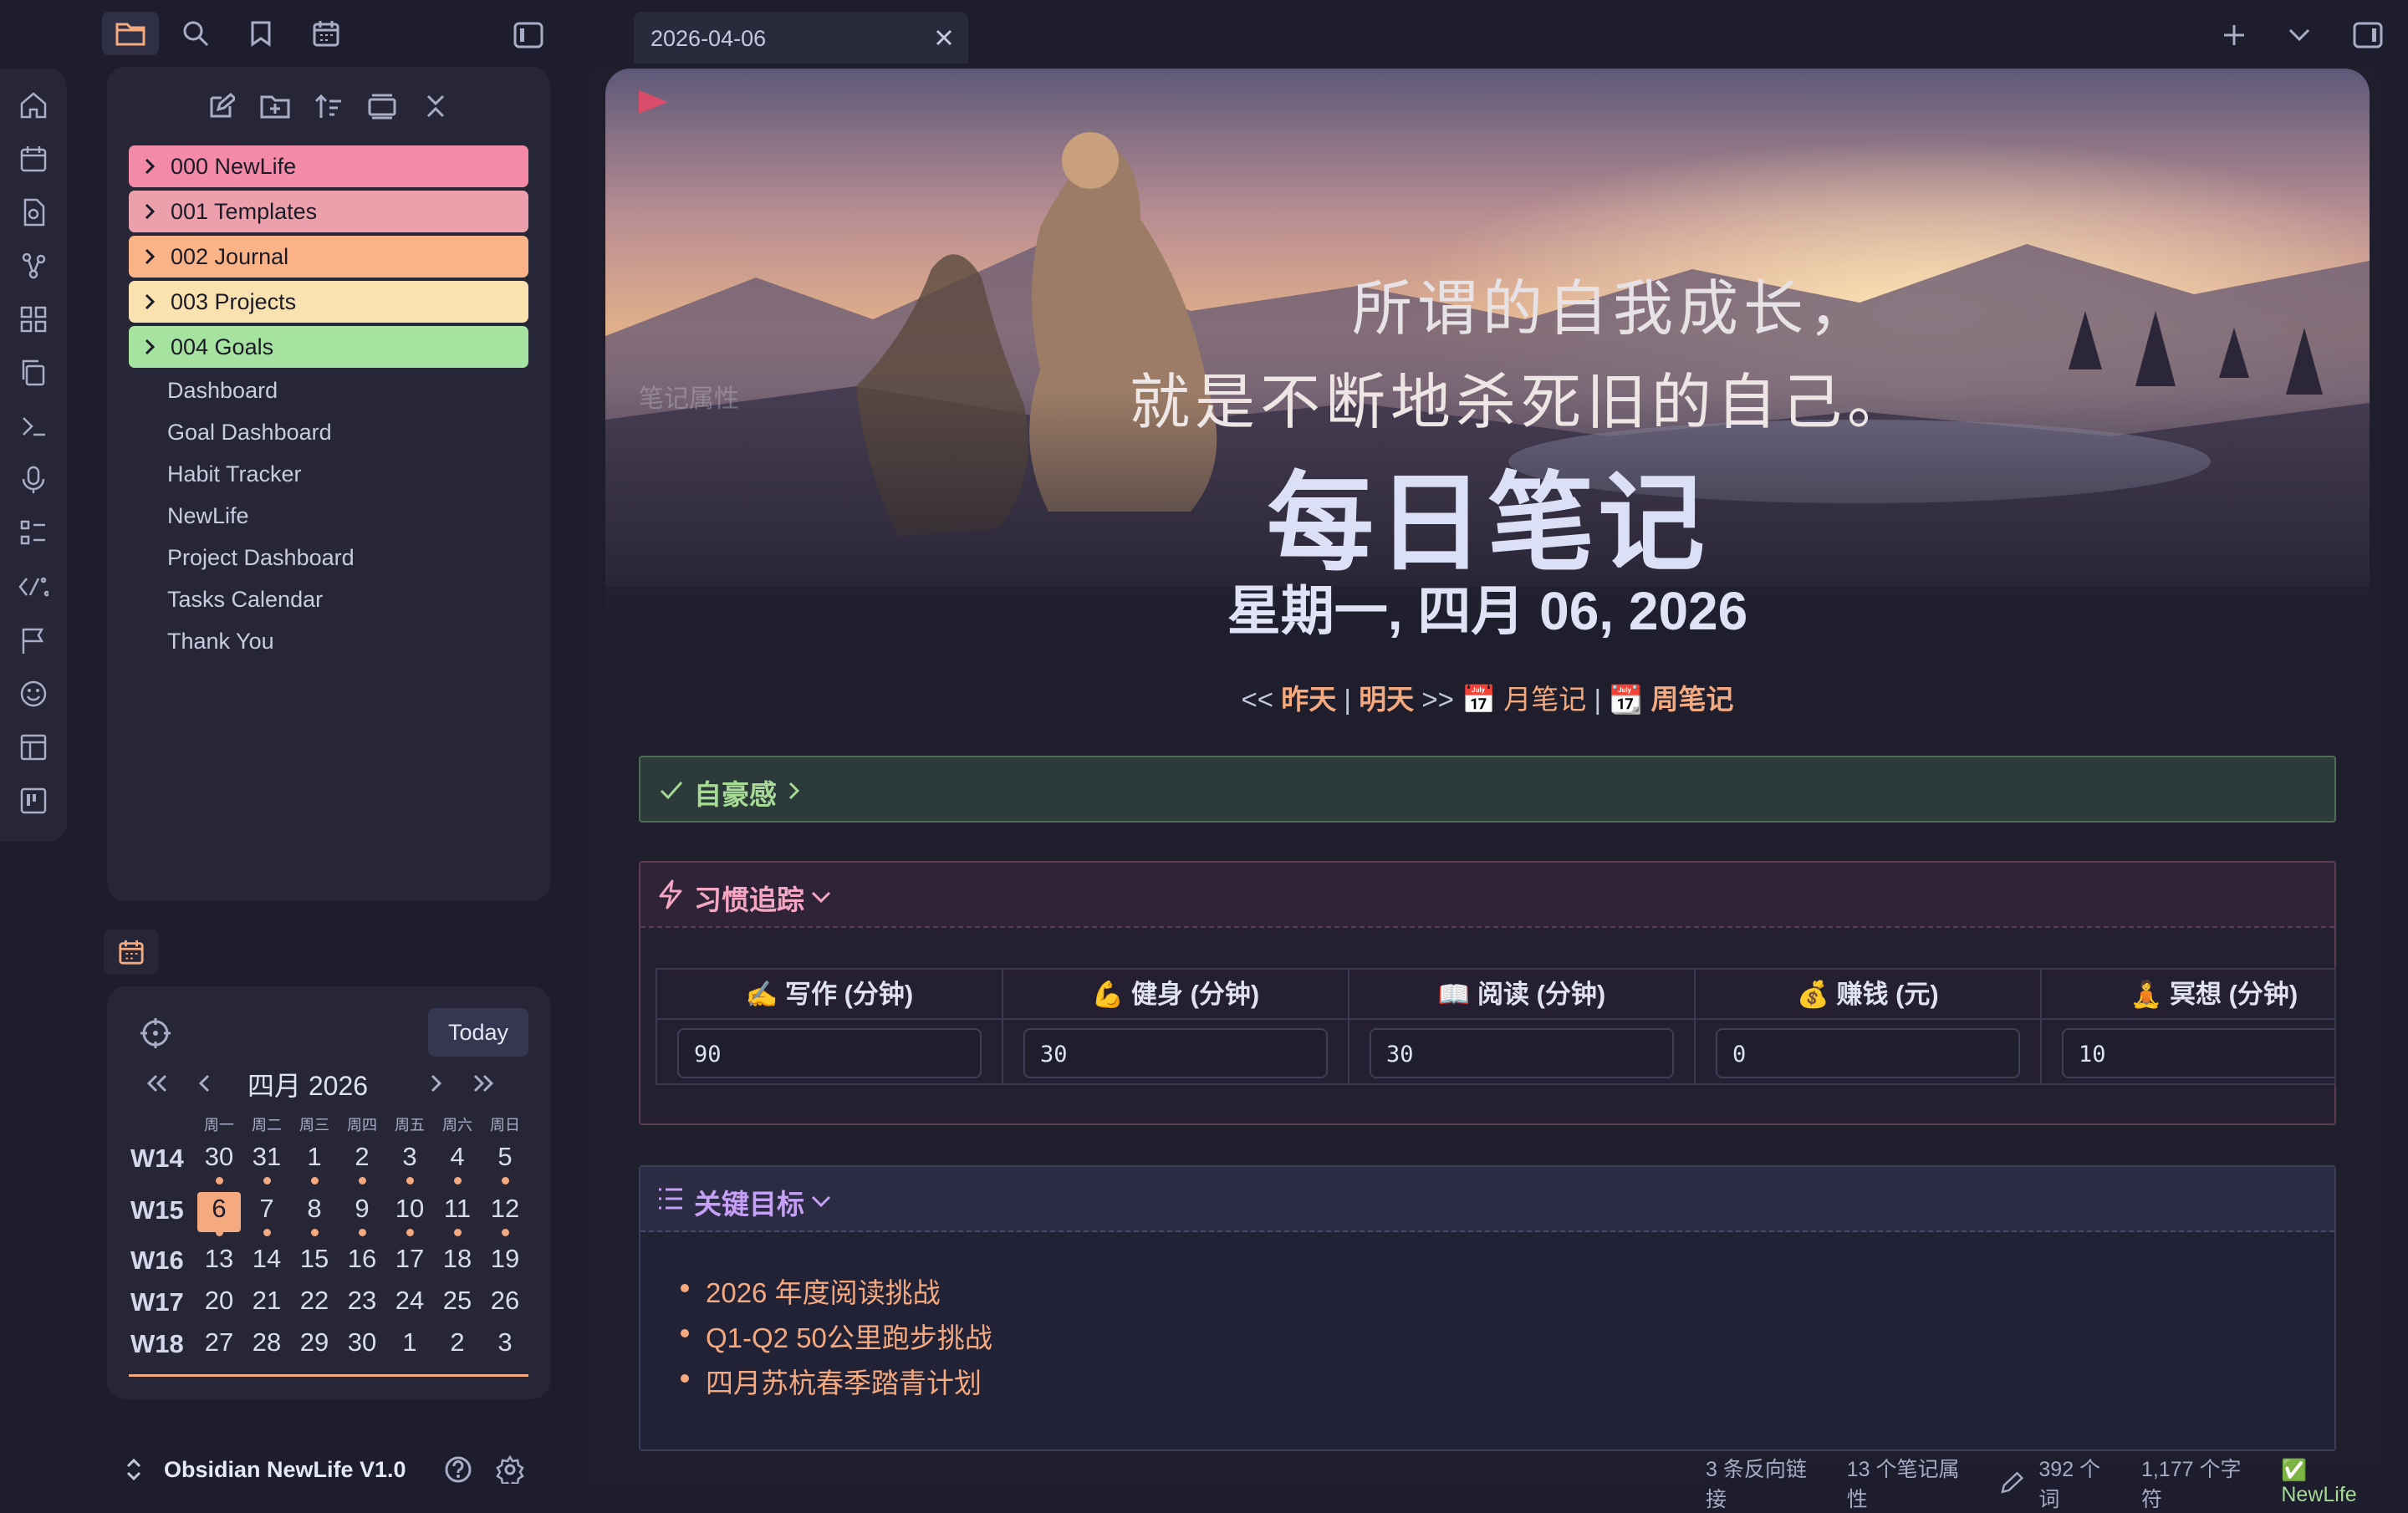  I want to click on search-tab-button, so click(196, 33).